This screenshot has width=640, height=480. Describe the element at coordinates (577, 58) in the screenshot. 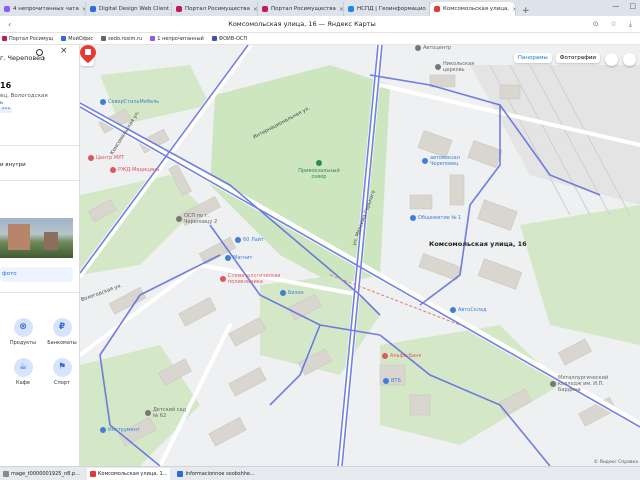

I see `photos-button: Фотографии` at that location.